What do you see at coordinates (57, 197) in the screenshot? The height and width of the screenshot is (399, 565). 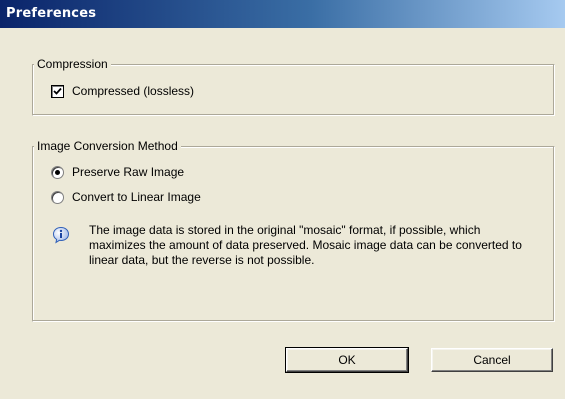 I see `radio-button-unselected` at bounding box center [57, 197].